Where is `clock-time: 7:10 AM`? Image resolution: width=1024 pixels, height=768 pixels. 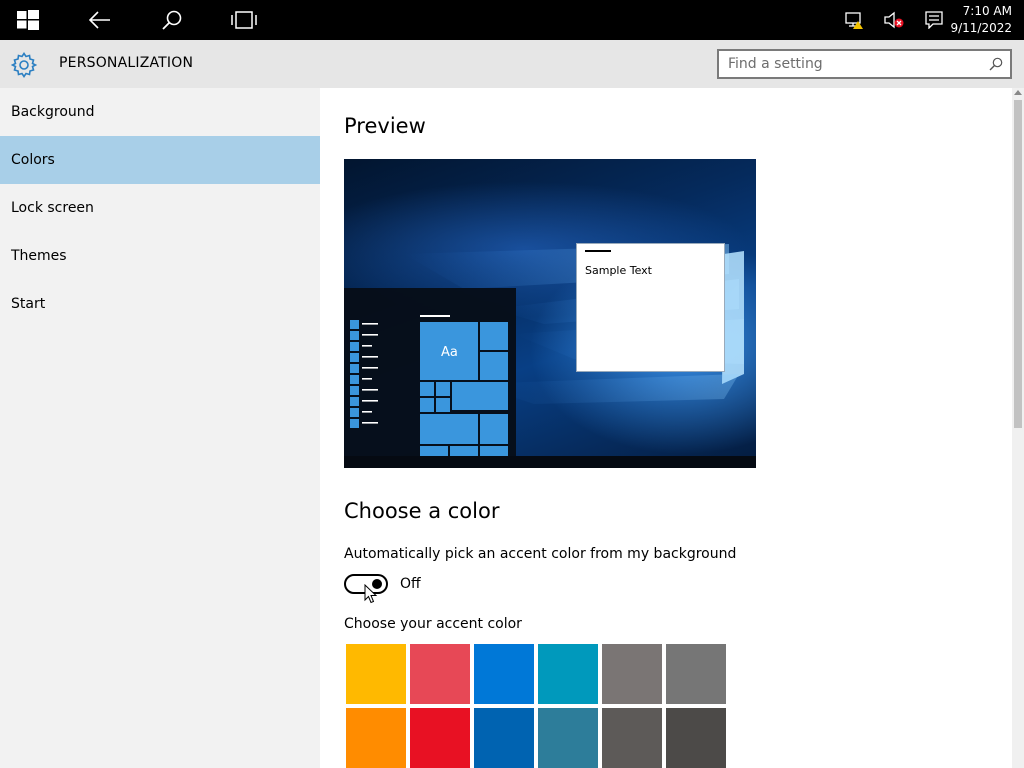
clock-time: 7:10 AM is located at coordinates (987, 11).